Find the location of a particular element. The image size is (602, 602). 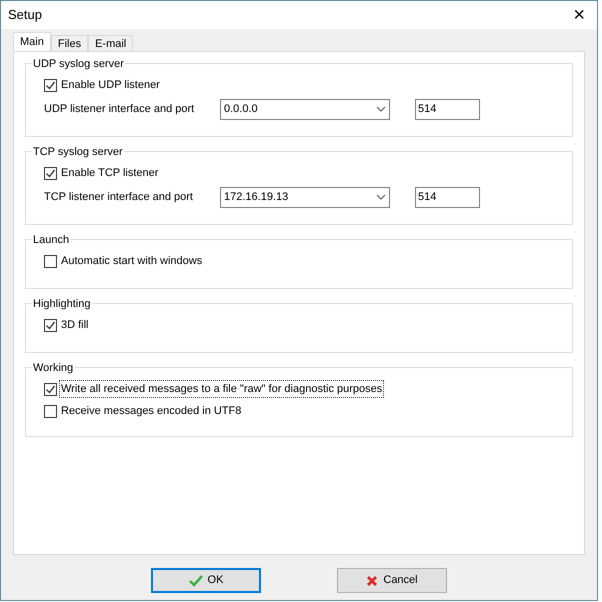

checkmark-icon is located at coordinates (195, 580).